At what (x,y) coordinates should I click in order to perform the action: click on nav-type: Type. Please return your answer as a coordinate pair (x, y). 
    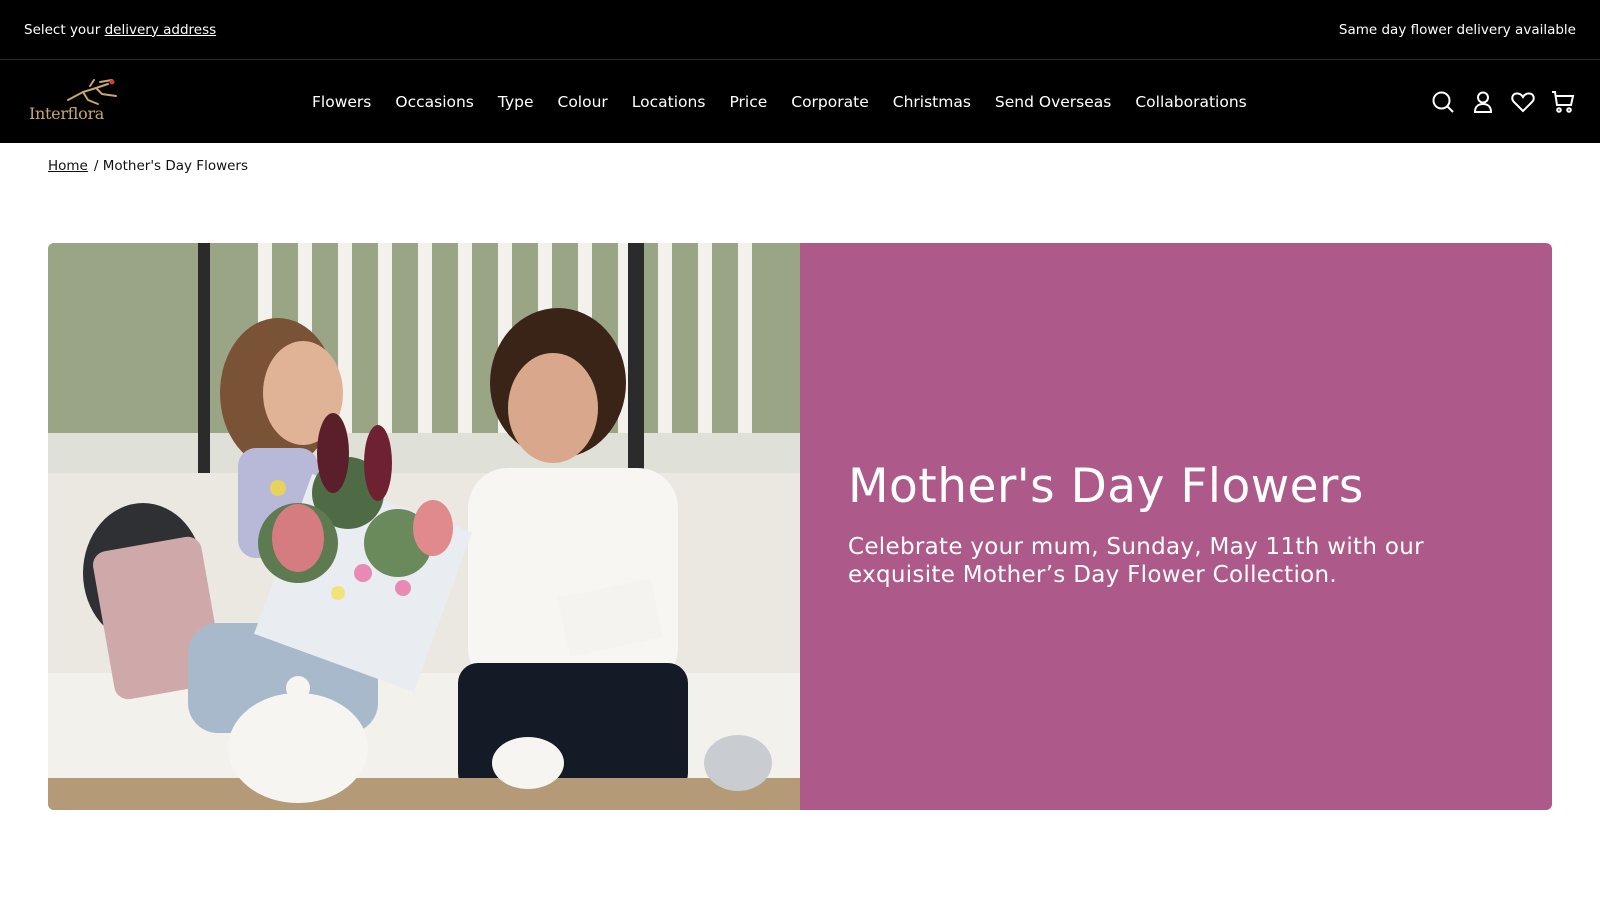
    Looking at the image, I should click on (516, 102).